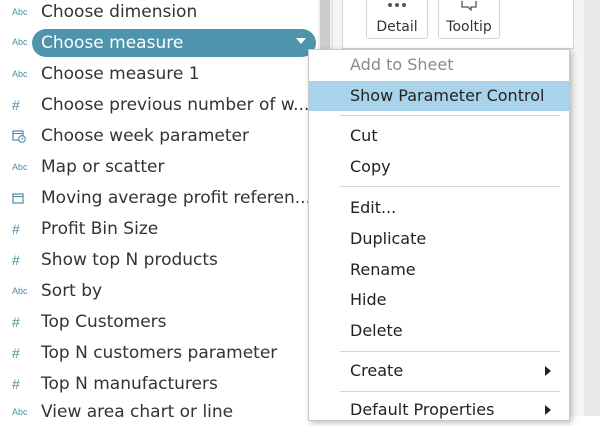 The height and width of the screenshot is (426, 600). Describe the element at coordinates (439, 300) in the screenshot. I see `menu-hide: Hide` at that location.